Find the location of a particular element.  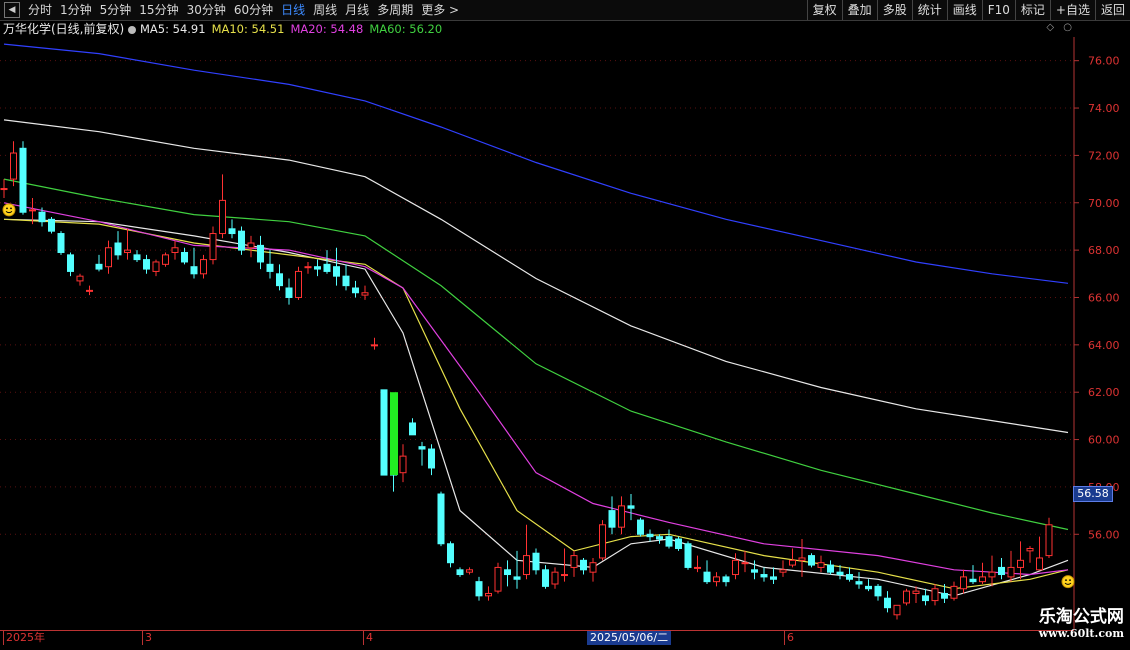

period-tab-8: 月线 is located at coordinates (357, 10).